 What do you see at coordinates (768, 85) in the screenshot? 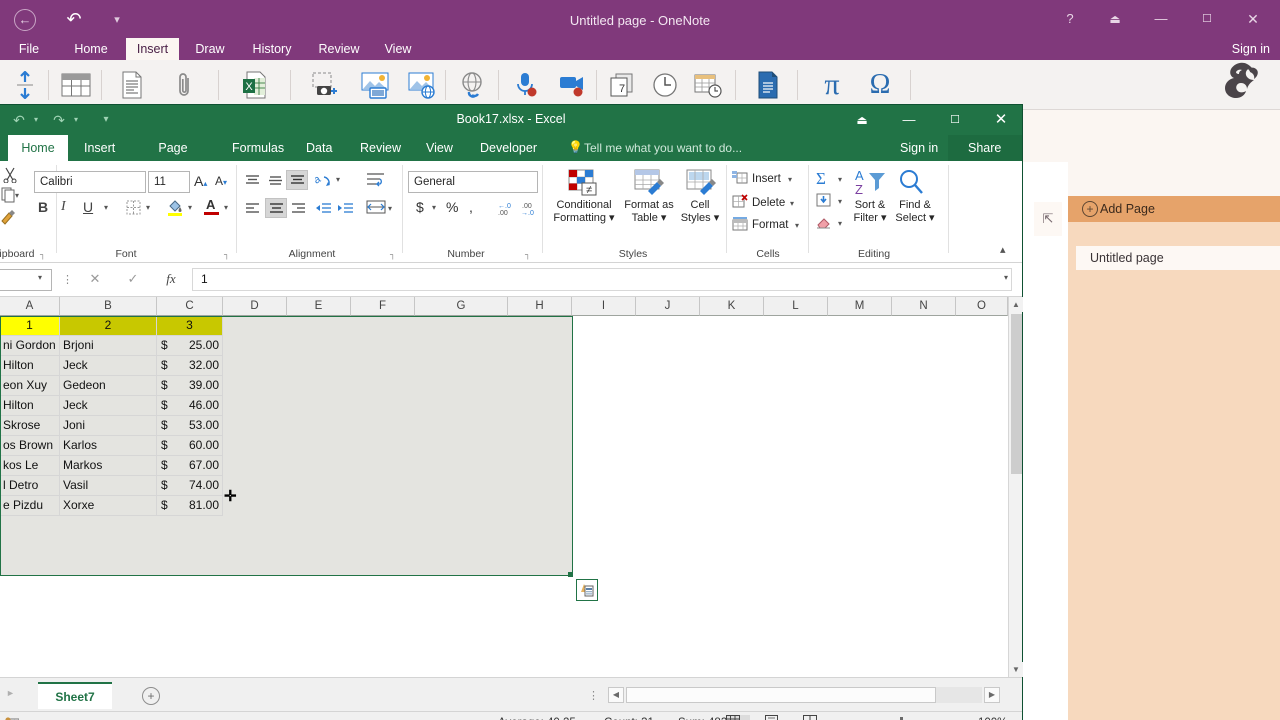
I see `file-printout-icon` at bounding box center [768, 85].